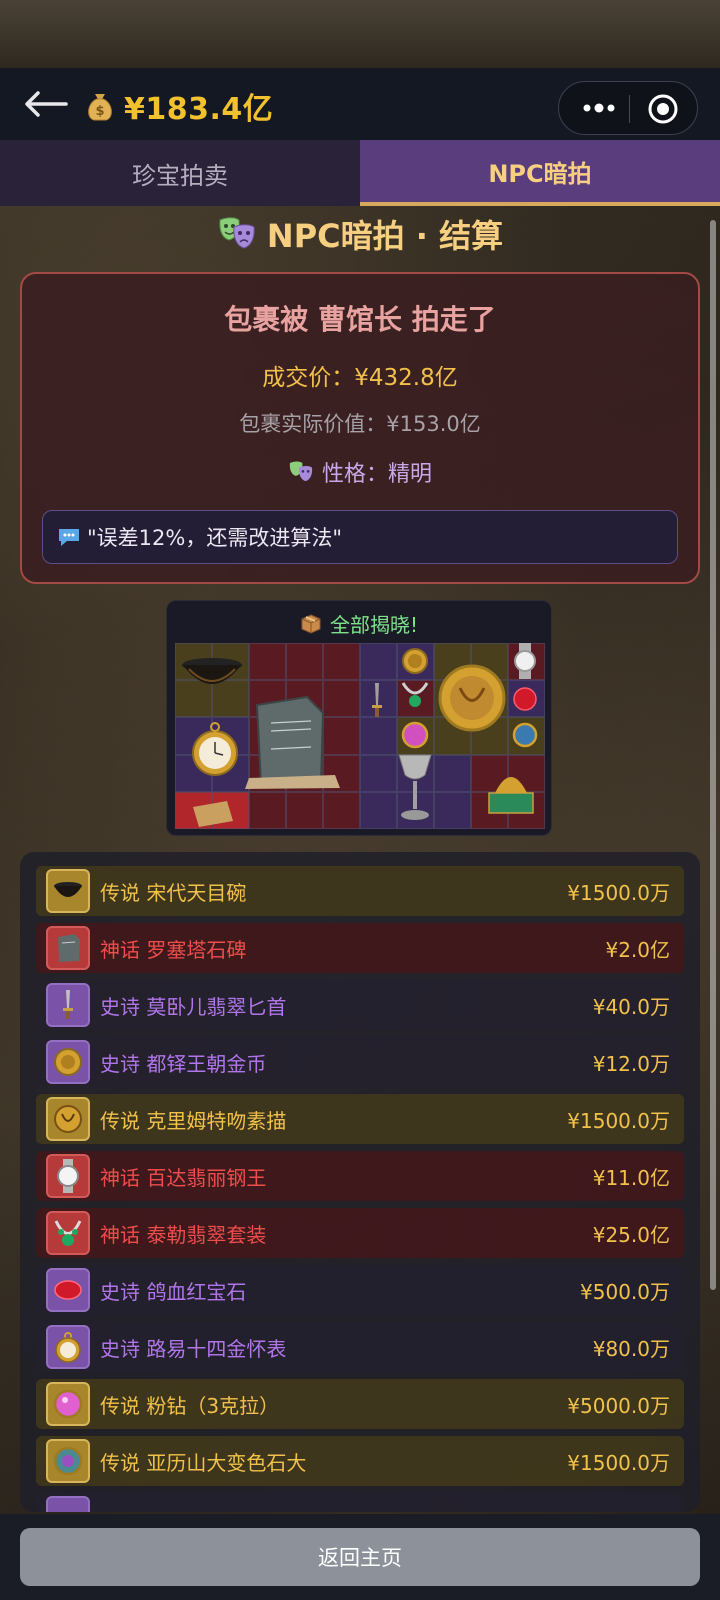 This screenshot has width=720, height=1600. Describe the element at coordinates (359, 623) in the screenshot. I see `reveal-header: 全部揭晓!` at that location.